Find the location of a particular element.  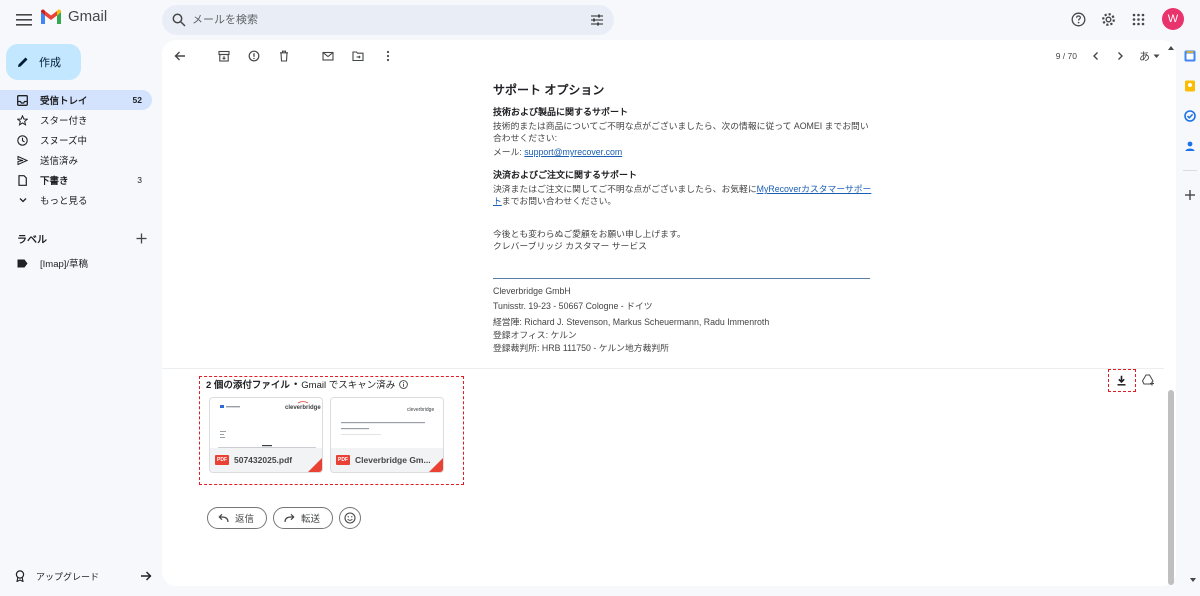

avatar: W is located at coordinates (1173, 19).